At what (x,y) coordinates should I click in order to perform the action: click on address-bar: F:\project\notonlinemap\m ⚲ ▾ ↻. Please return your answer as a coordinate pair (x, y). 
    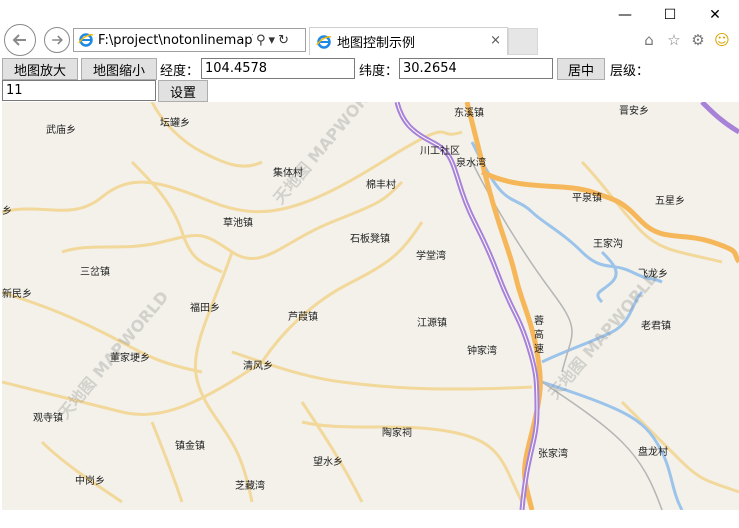
    Looking at the image, I should click on (189, 40).